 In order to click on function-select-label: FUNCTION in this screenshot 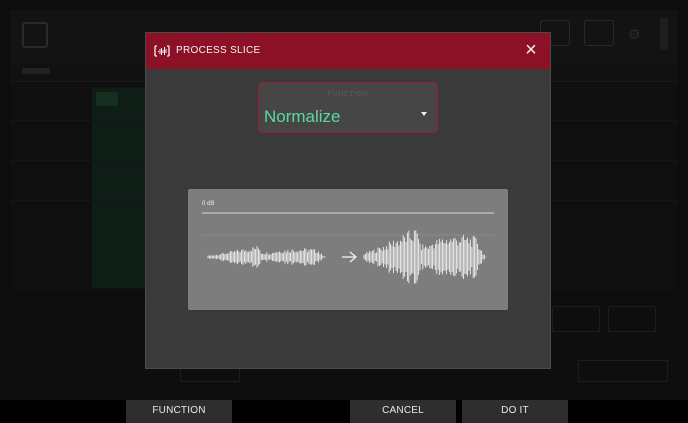, I will do `click(348, 94)`.